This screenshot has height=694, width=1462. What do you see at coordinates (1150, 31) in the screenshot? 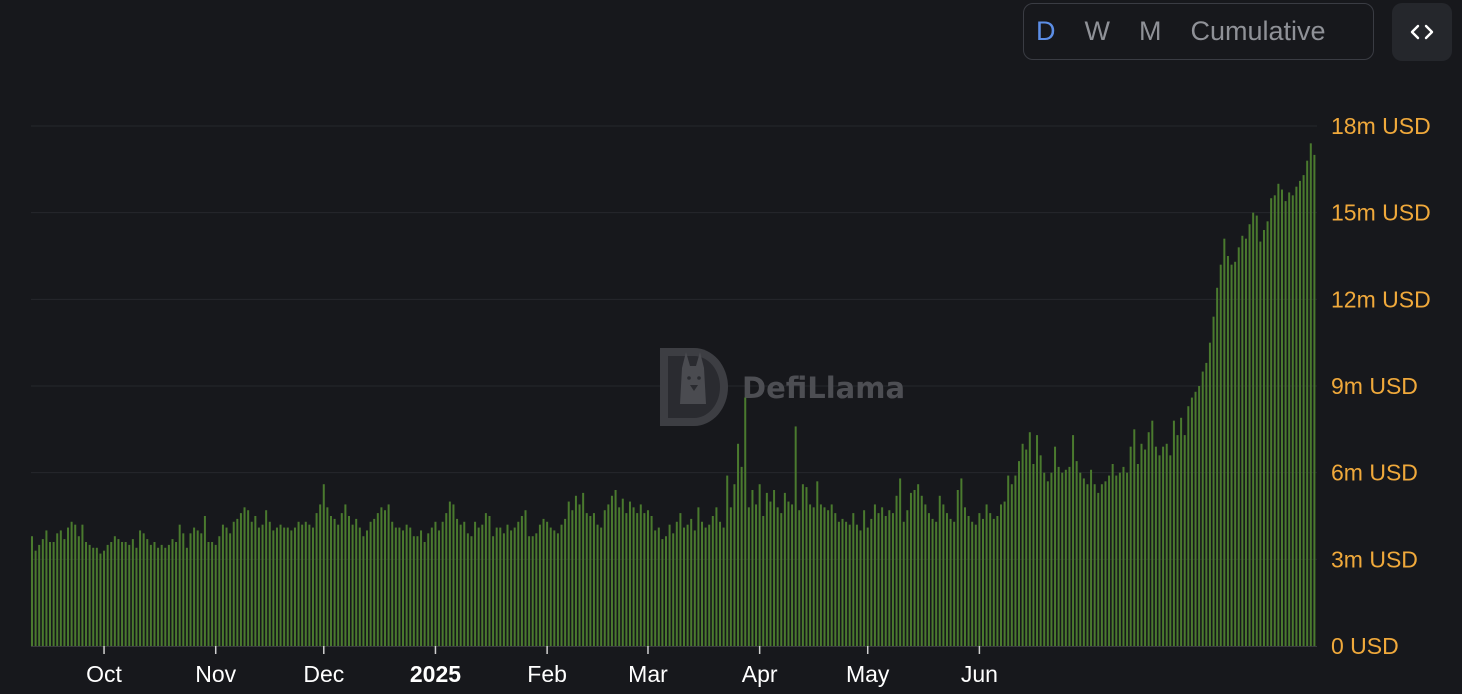
I see `tab-monthly: M` at bounding box center [1150, 31].